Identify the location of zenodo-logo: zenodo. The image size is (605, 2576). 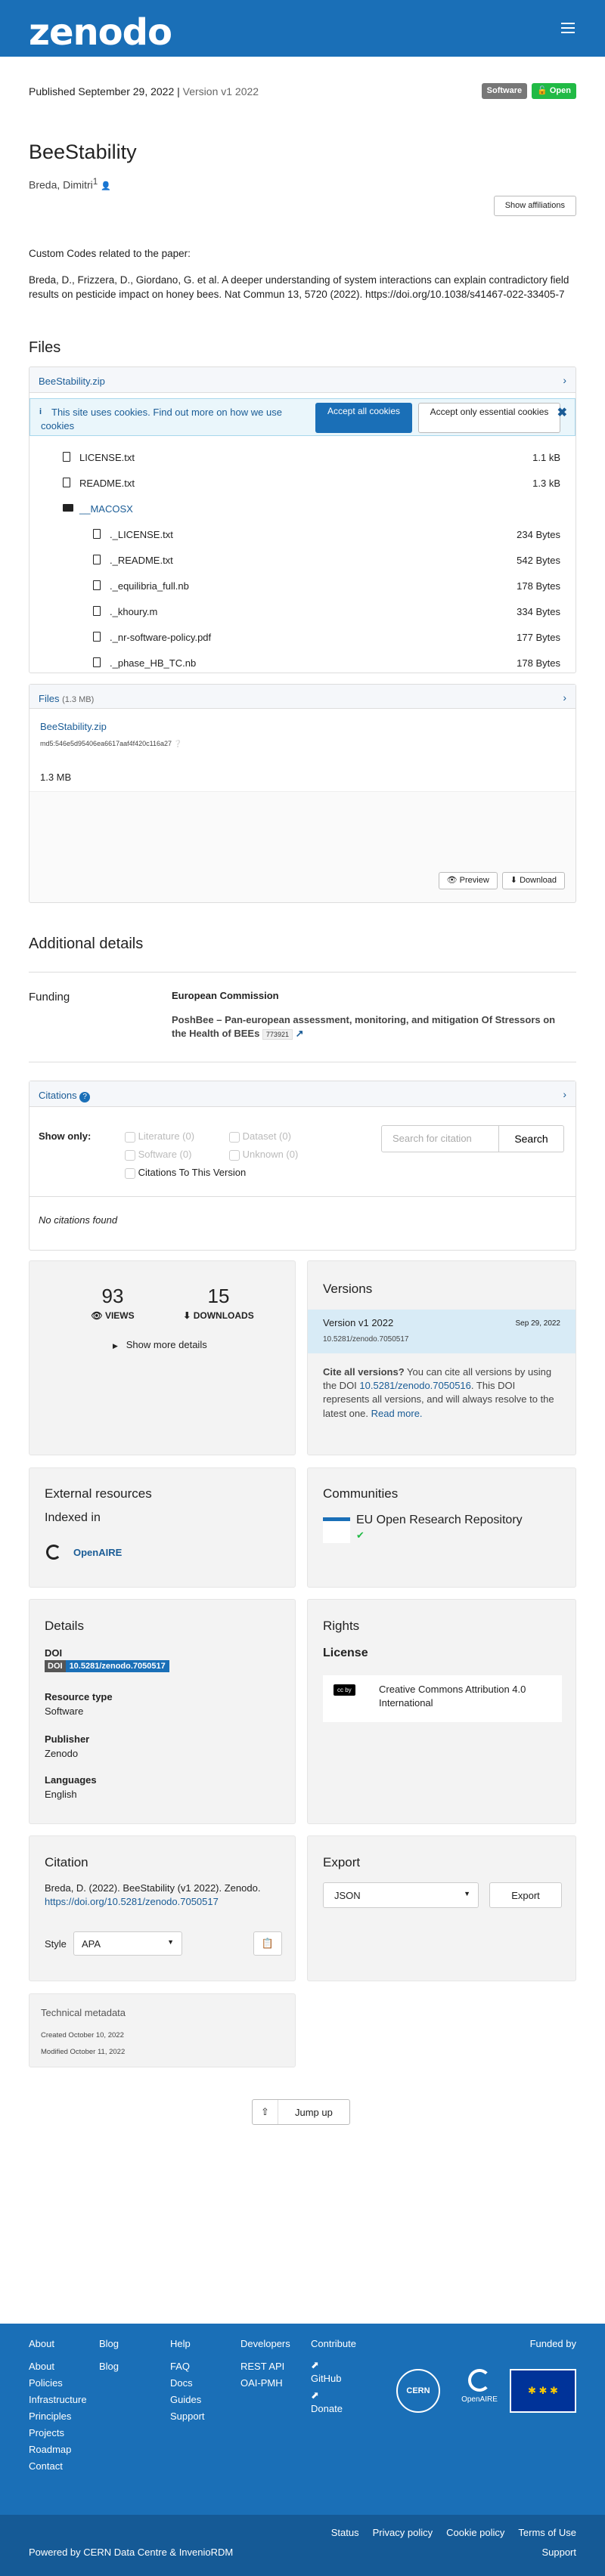
(100, 33).